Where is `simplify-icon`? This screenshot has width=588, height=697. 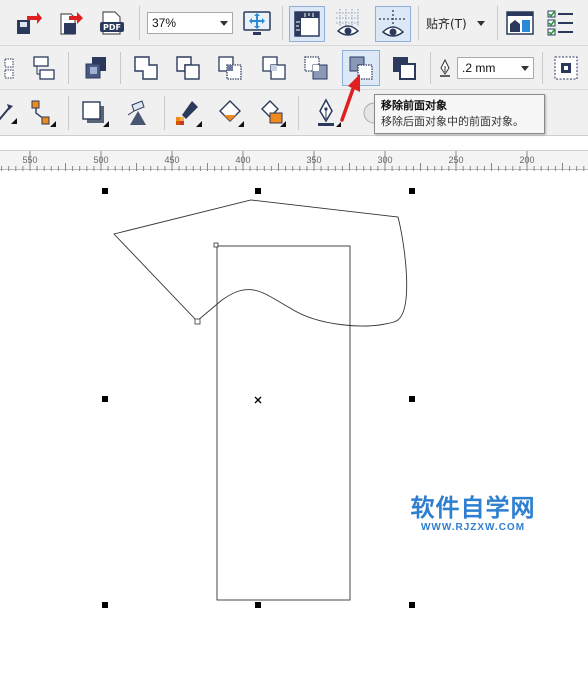 simplify-icon is located at coordinates (274, 68).